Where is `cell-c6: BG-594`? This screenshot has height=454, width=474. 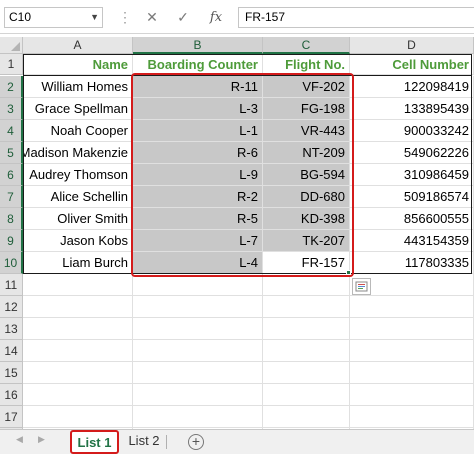 cell-c6: BG-594 is located at coordinates (306, 175).